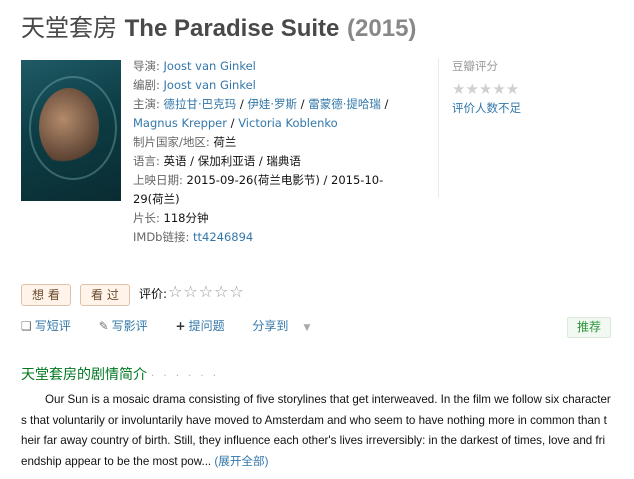 Image resolution: width=634 pixels, height=479 pixels. I want to click on ask-question-label: 提问题, so click(206, 326).